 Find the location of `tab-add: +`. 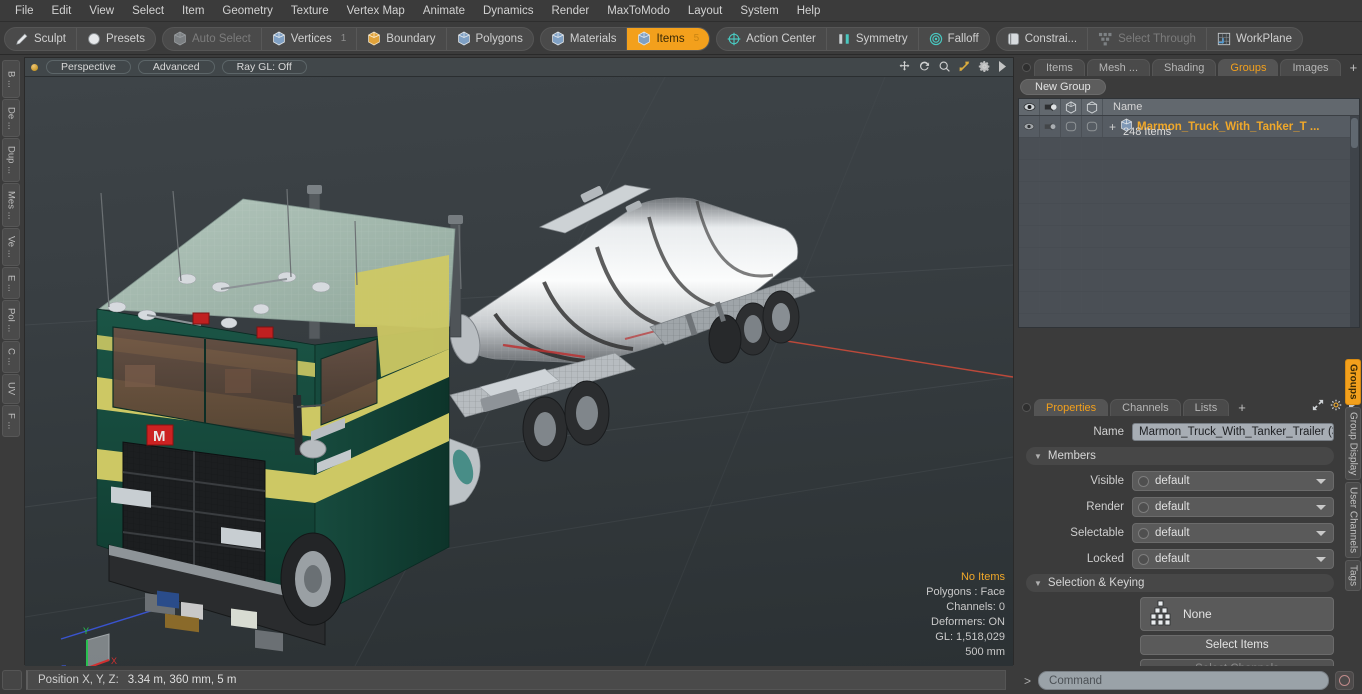

tab-add: + is located at coordinates (1242, 408).